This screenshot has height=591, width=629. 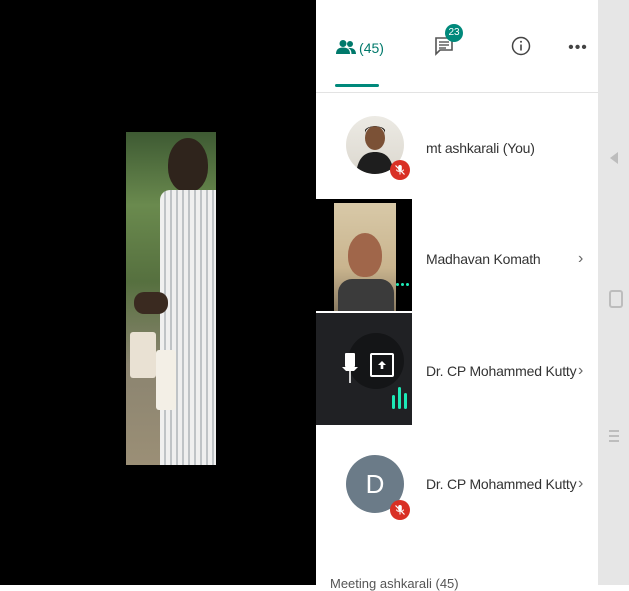 What do you see at coordinates (382, 365) in the screenshot?
I see `present-screen-icon` at bounding box center [382, 365].